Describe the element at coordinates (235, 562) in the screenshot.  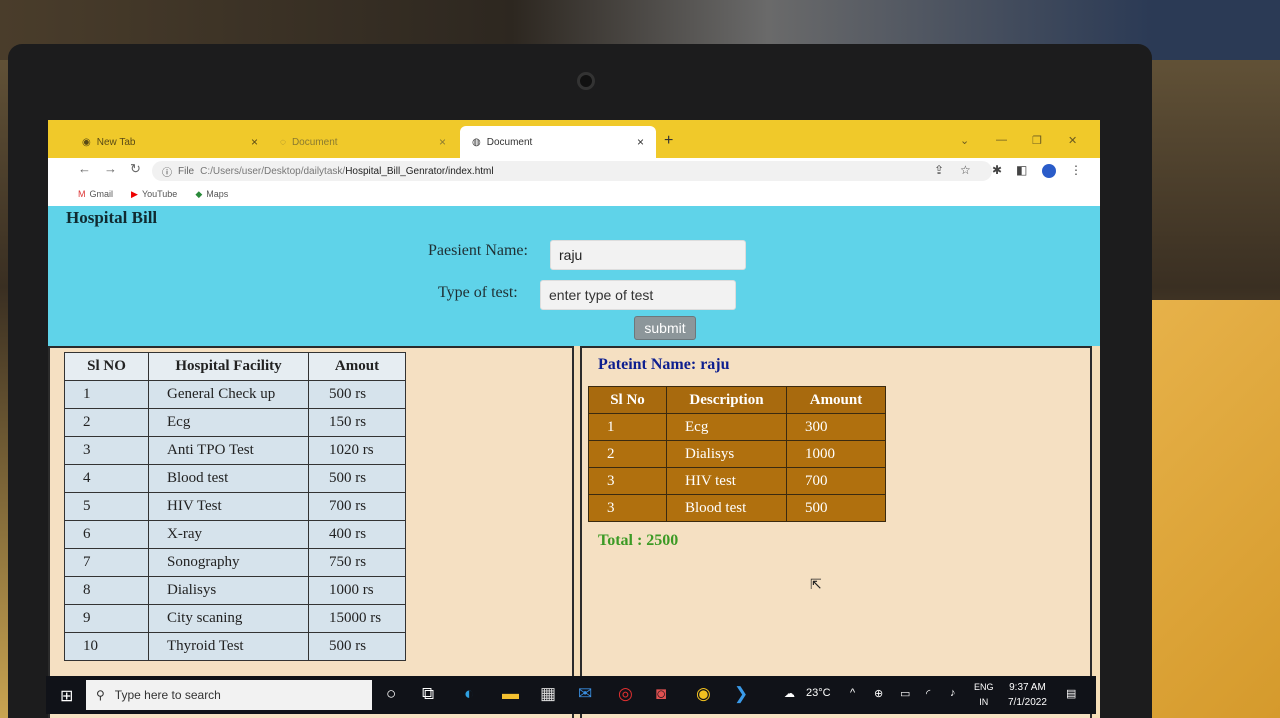
I see `table-row: 7 Sonography 750 rs` at that location.